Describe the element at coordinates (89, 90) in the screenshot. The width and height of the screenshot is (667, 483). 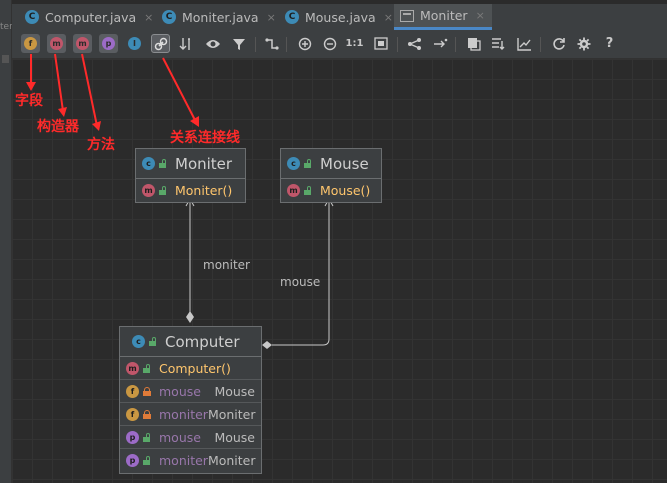
I see `annotation-arrow-methods` at that location.